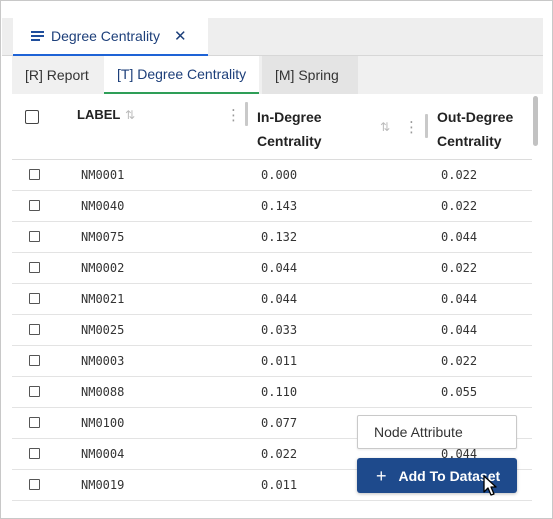 The height and width of the screenshot is (519, 553). Describe the element at coordinates (103, 237) in the screenshot. I see `cell-label: NM0075` at that location.